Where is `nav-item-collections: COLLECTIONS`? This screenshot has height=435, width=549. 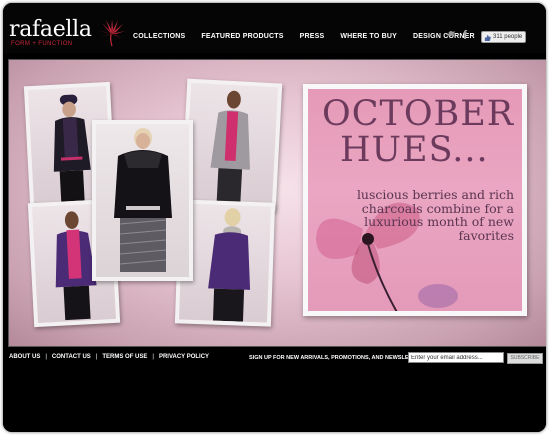
nav-item-collections: COLLECTIONS is located at coordinates (159, 36).